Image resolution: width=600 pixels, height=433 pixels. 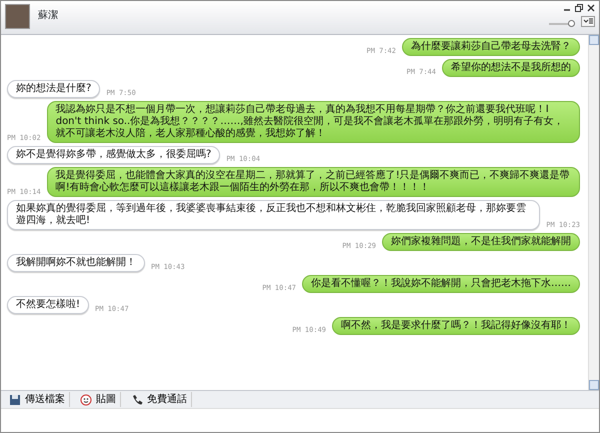 What do you see at coordinates (491, 47) in the screenshot?
I see `message-bubble: 為什麼要讓莉莎自己帶老母去洗腎？` at bounding box center [491, 47].